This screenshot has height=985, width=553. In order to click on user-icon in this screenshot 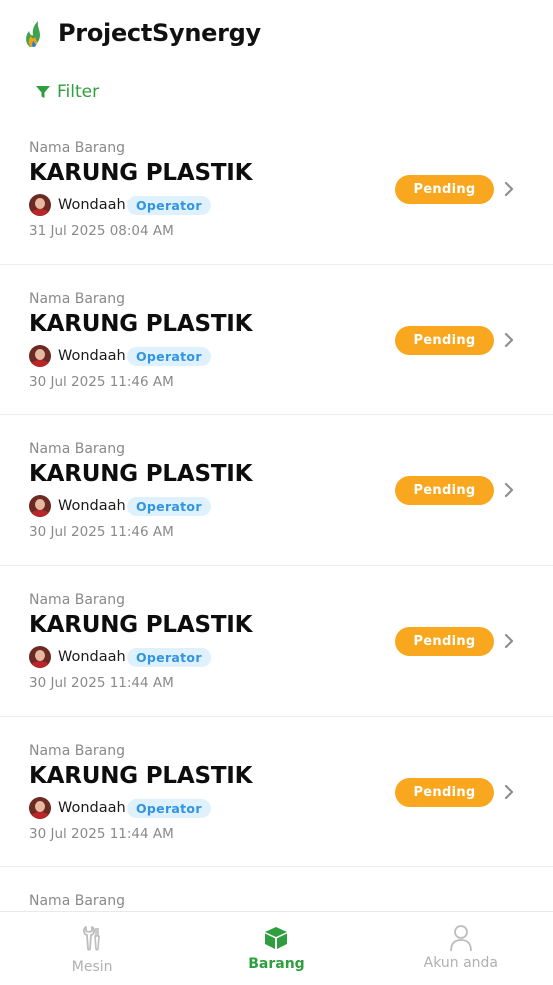, I will do `click(460, 938)`.